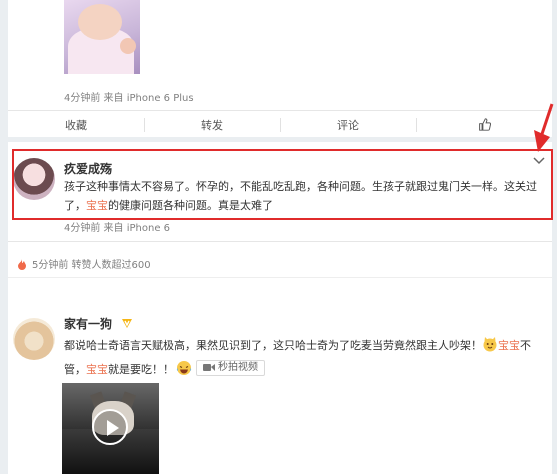 The height and width of the screenshot is (474, 557). I want to click on image-baby-hand, so click(128, 46).